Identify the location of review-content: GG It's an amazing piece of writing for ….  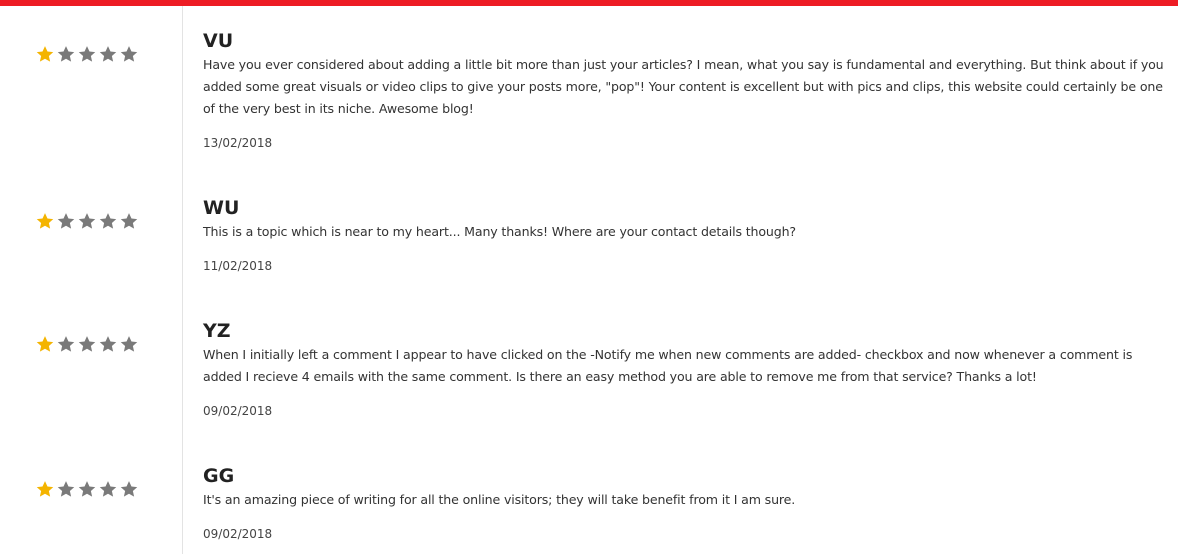
(684, 503).